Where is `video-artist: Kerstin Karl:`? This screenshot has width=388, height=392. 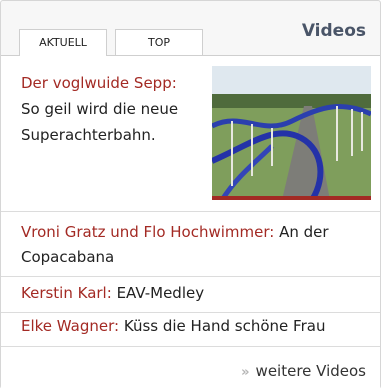 video-artist: Kerstin Karl: is located at coordinates (66, 293).